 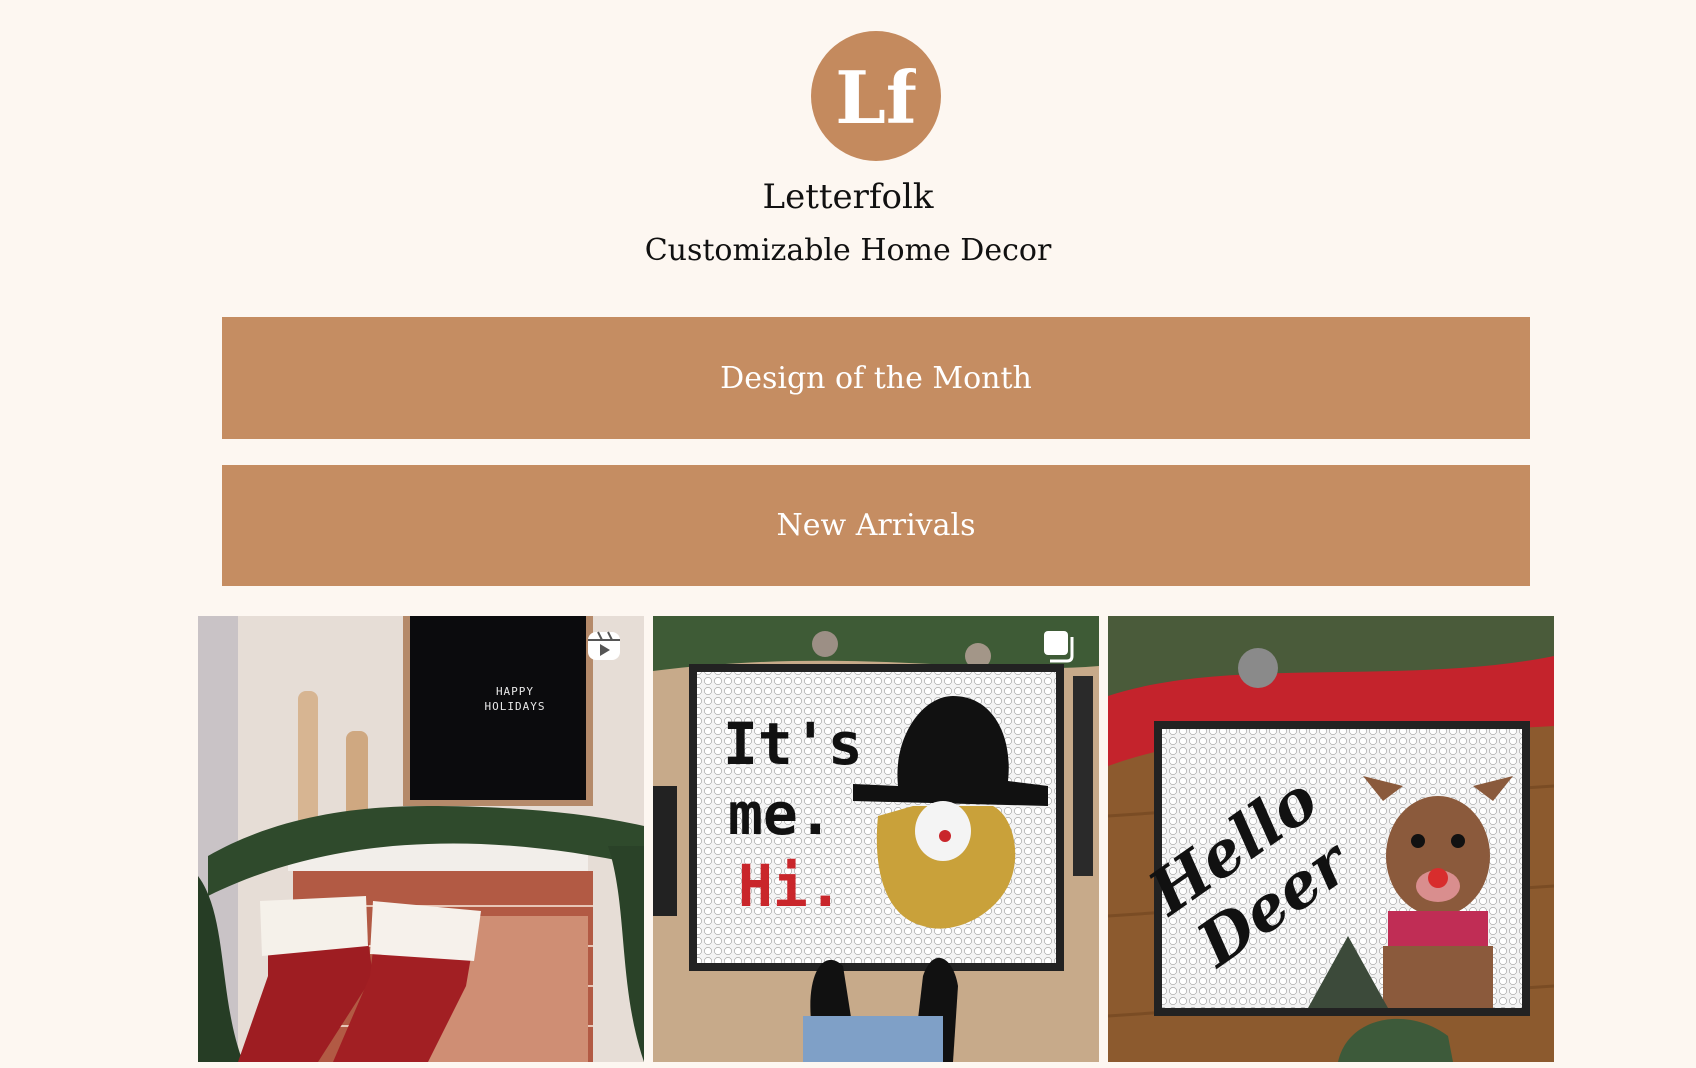 What do you see at coordinates (848, 197) in the screenshot?
I see `profile-name: Letterfolk` at bounding box center [848, 197].